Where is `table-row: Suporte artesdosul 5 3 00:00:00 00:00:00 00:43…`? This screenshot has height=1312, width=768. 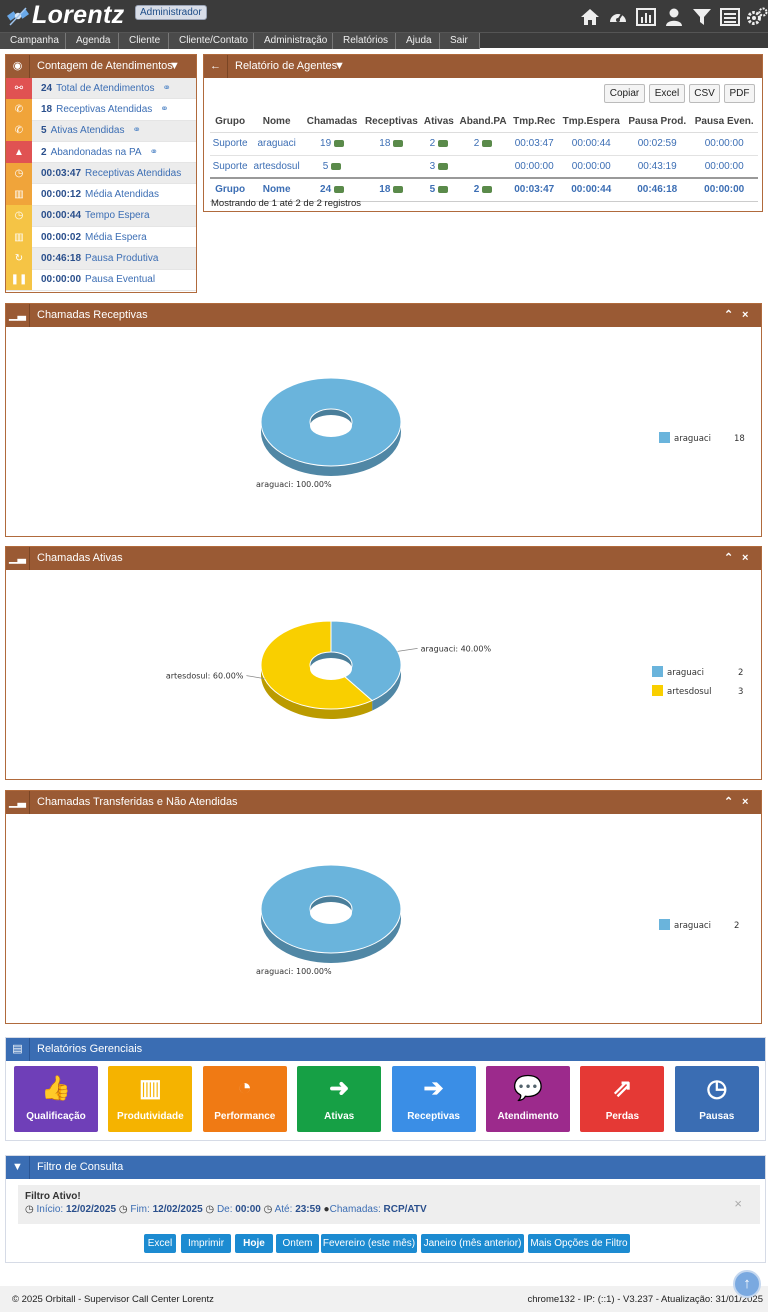 table-row: Suporte artesdosul 5 3 00:00:00 00:00:00 00:43… is located at coordinates (484, 167).